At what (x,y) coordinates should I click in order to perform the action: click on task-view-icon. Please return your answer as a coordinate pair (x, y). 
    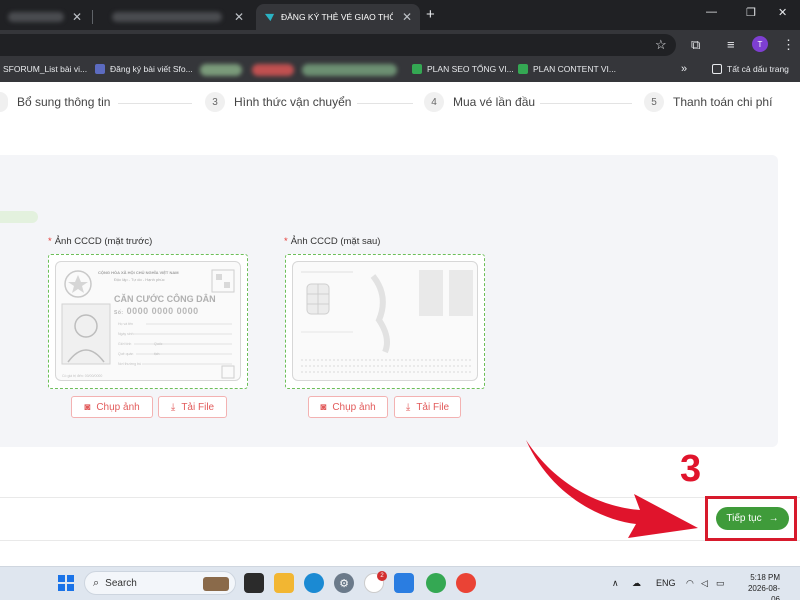
    Looking at the image, I should click on (254, 583).